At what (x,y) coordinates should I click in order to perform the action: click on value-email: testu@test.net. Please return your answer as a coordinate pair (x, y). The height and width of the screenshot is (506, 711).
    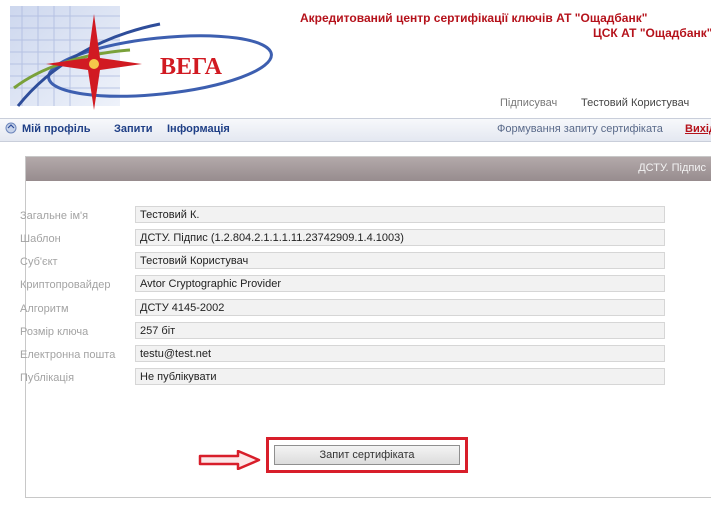
    Looking at the image, I should click on (400, 353).